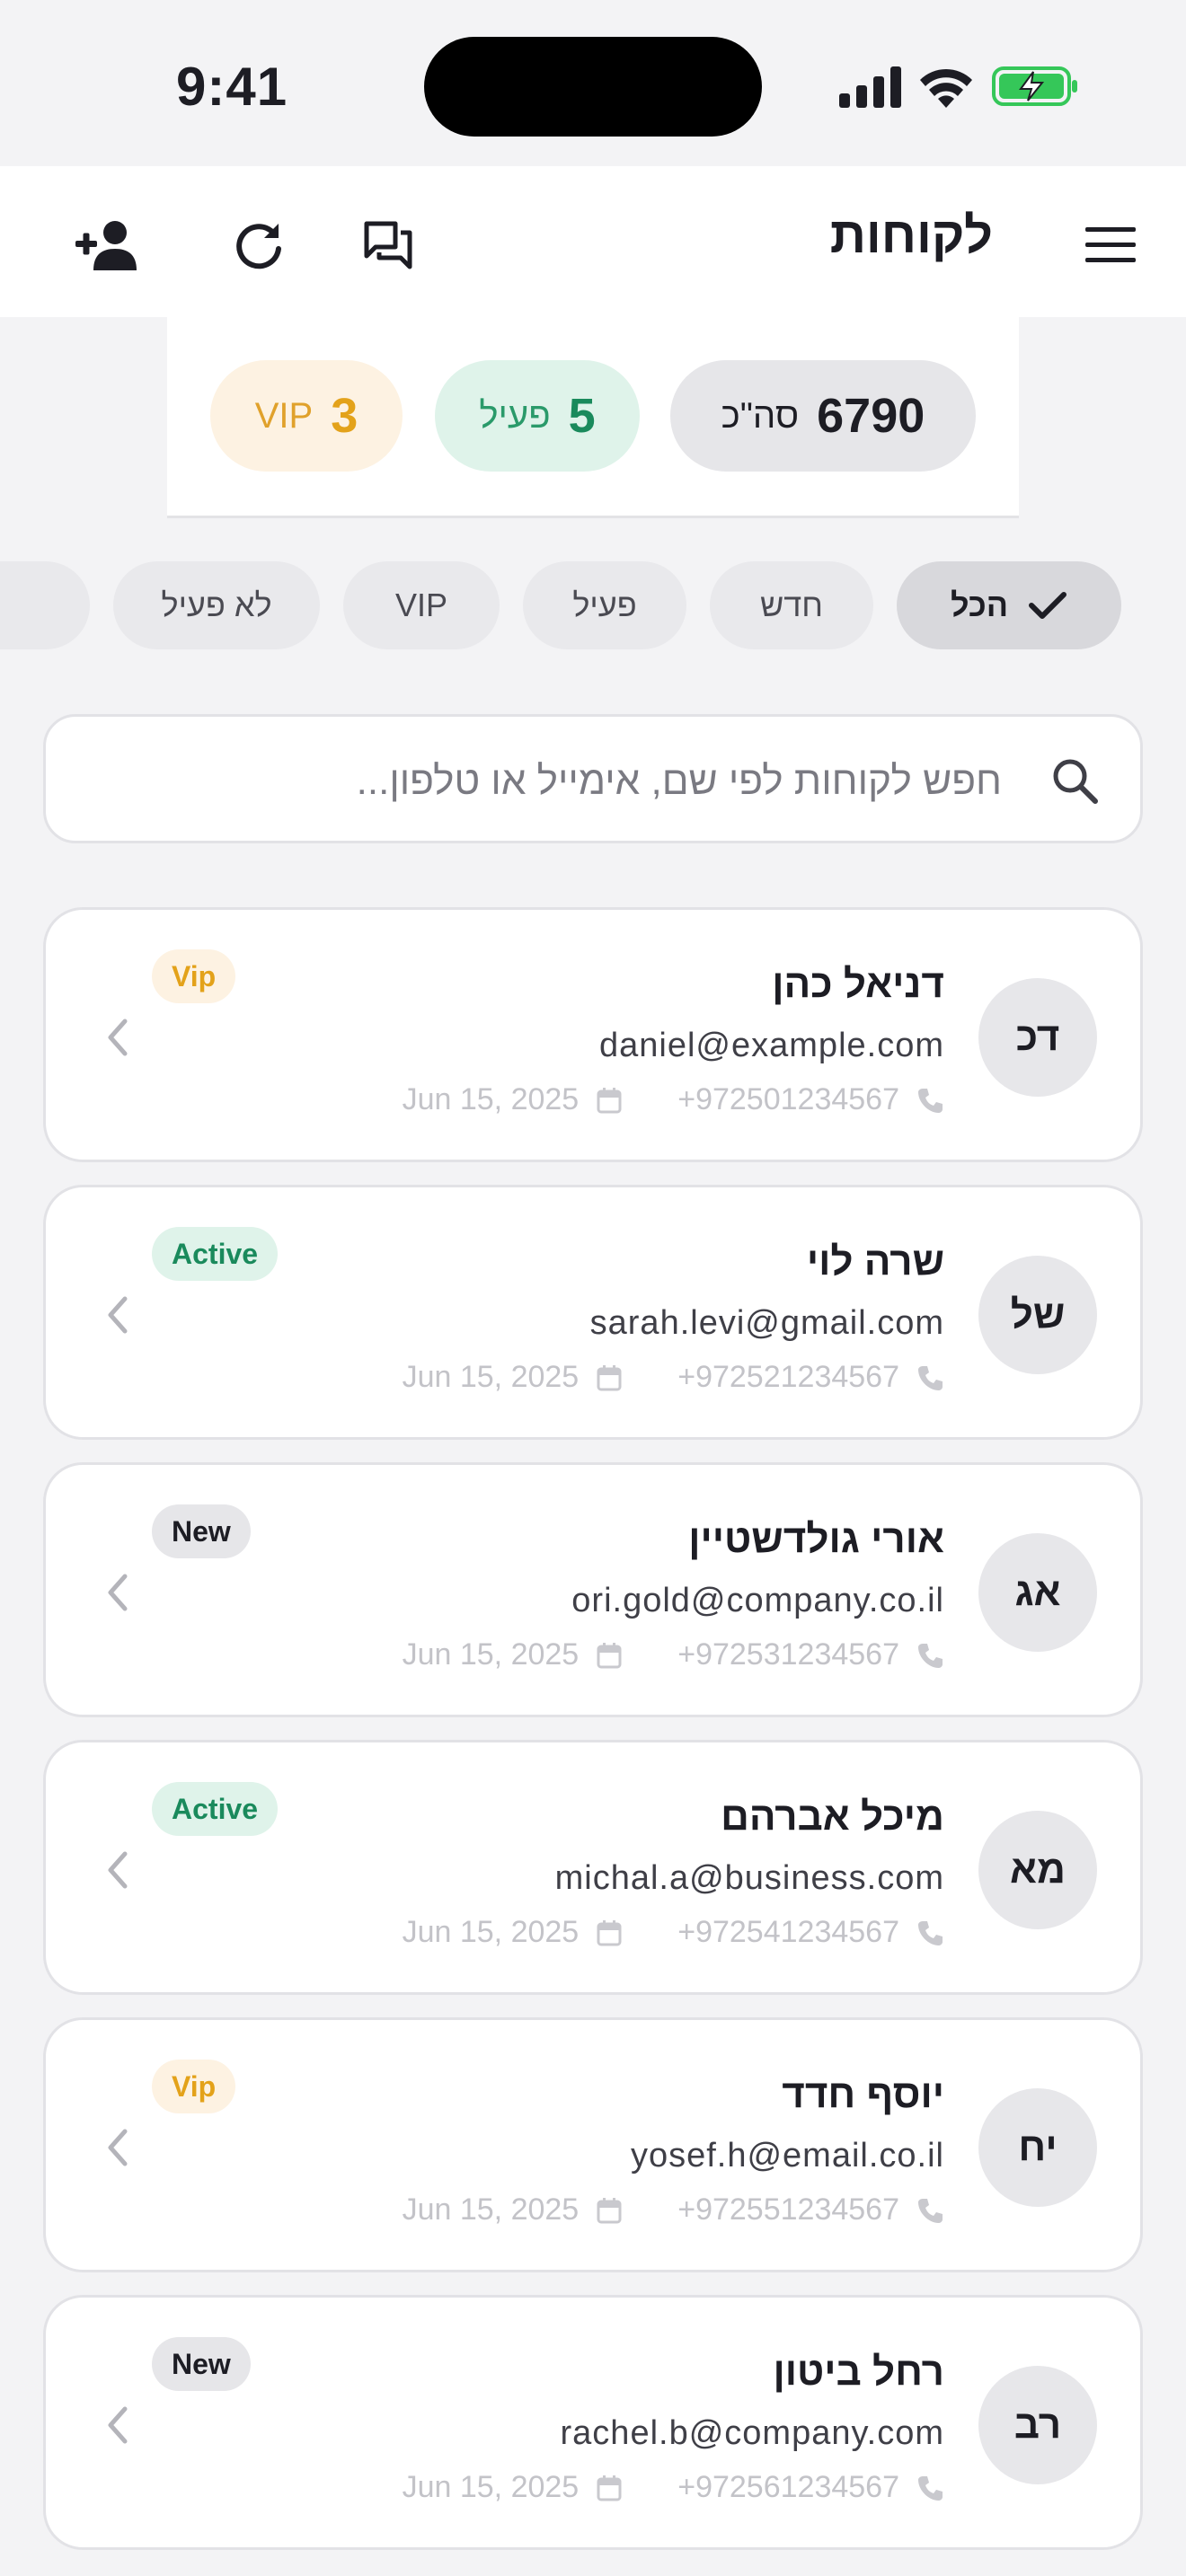 The width and height of the screenshot is (1186, 2576). I want to click on chat-icon, so click(388, 245).